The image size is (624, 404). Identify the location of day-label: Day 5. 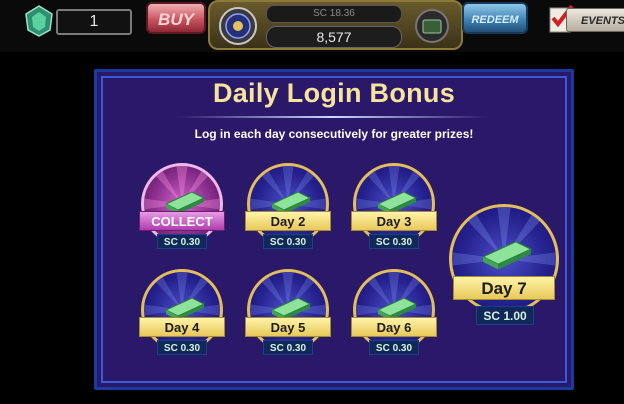
(288, 327).